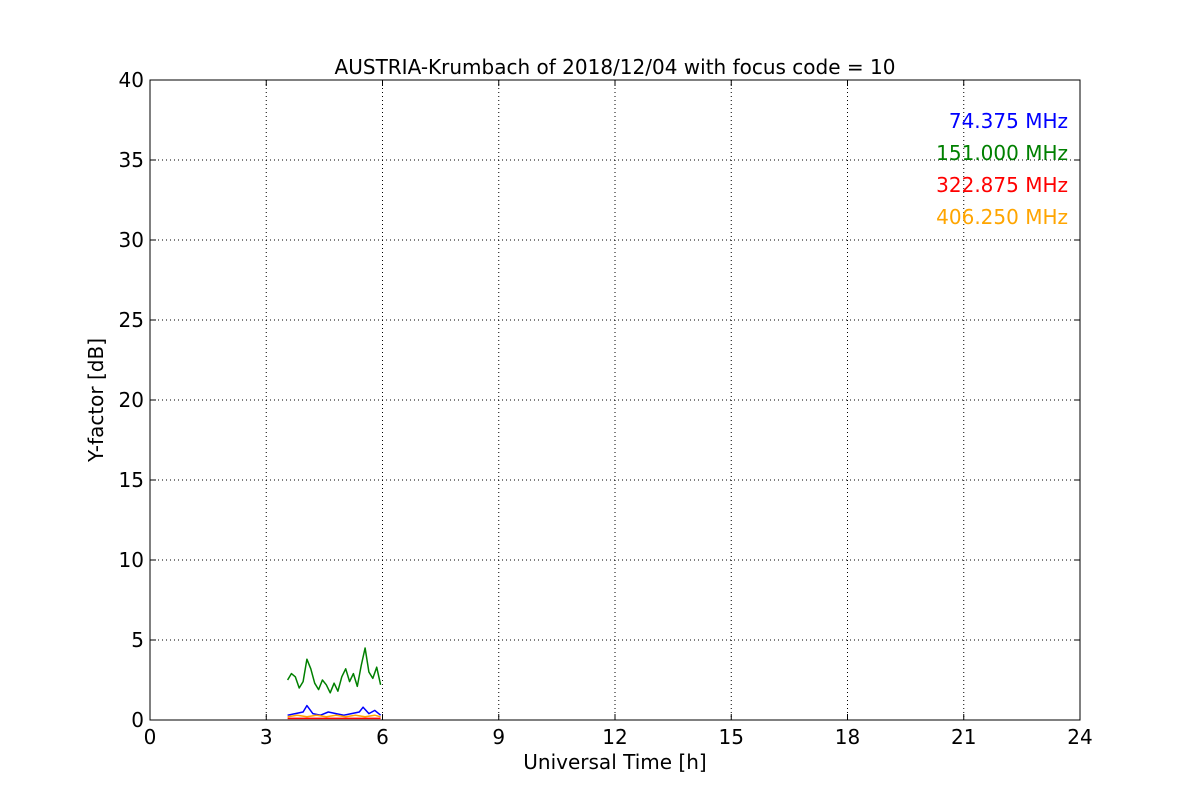 The width and height of the screenshot is (1200, 800). I want to click on y-tick-label: 40, so click(131, 80).